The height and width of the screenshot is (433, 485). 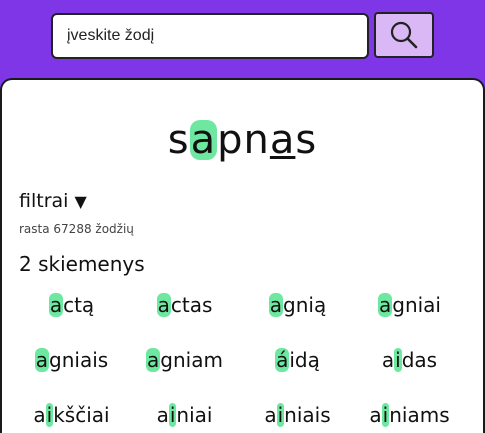 I want to click on result-count: rasta 67288 žodžių, so click(x=76, y=229).